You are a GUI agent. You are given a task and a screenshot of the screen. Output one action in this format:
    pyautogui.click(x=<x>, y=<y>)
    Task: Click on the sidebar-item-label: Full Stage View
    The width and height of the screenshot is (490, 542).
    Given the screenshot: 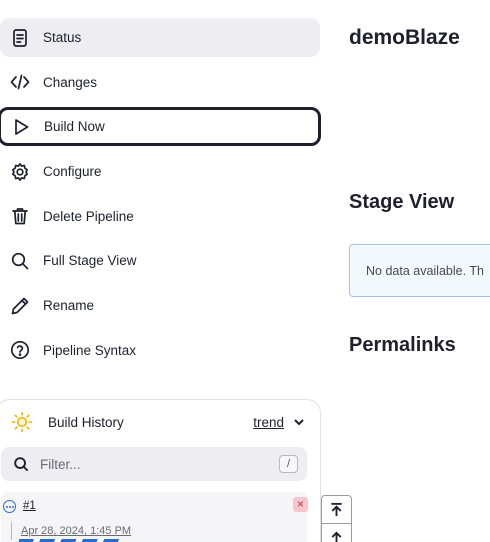 What is the action you would take?
    pyautogui.click(x=90, y=261)
    